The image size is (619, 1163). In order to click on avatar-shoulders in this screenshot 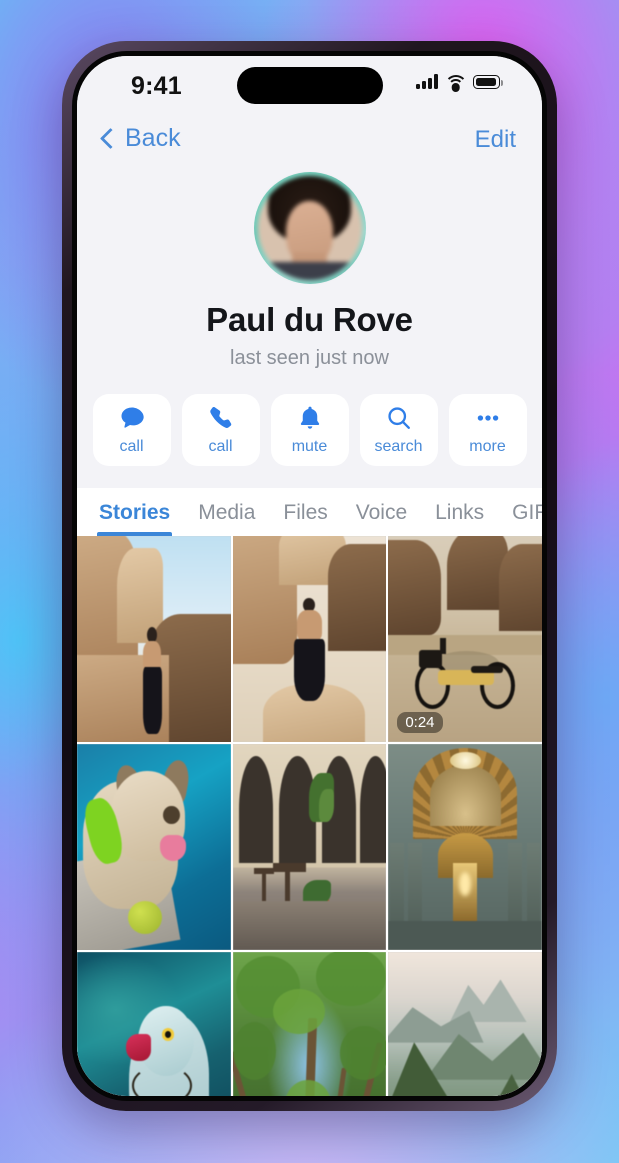, I will do `click(309, 271)`.